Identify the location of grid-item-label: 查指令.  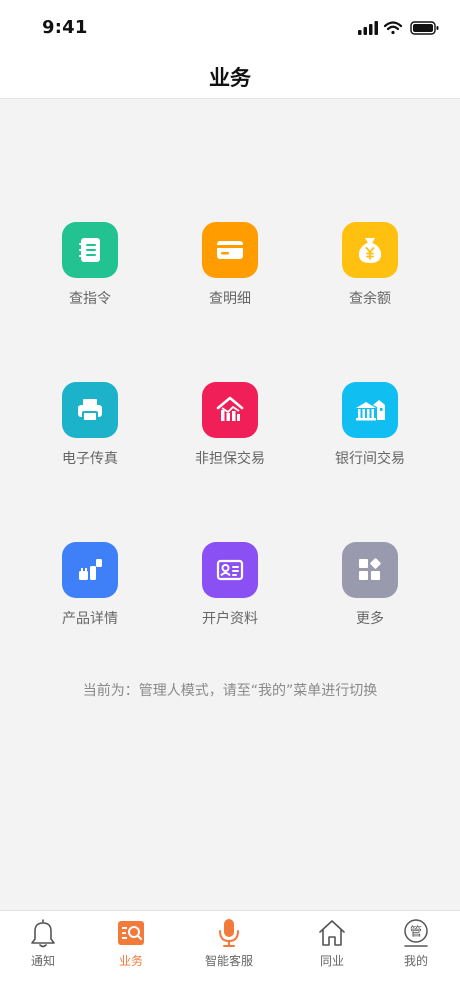
(90, 299).